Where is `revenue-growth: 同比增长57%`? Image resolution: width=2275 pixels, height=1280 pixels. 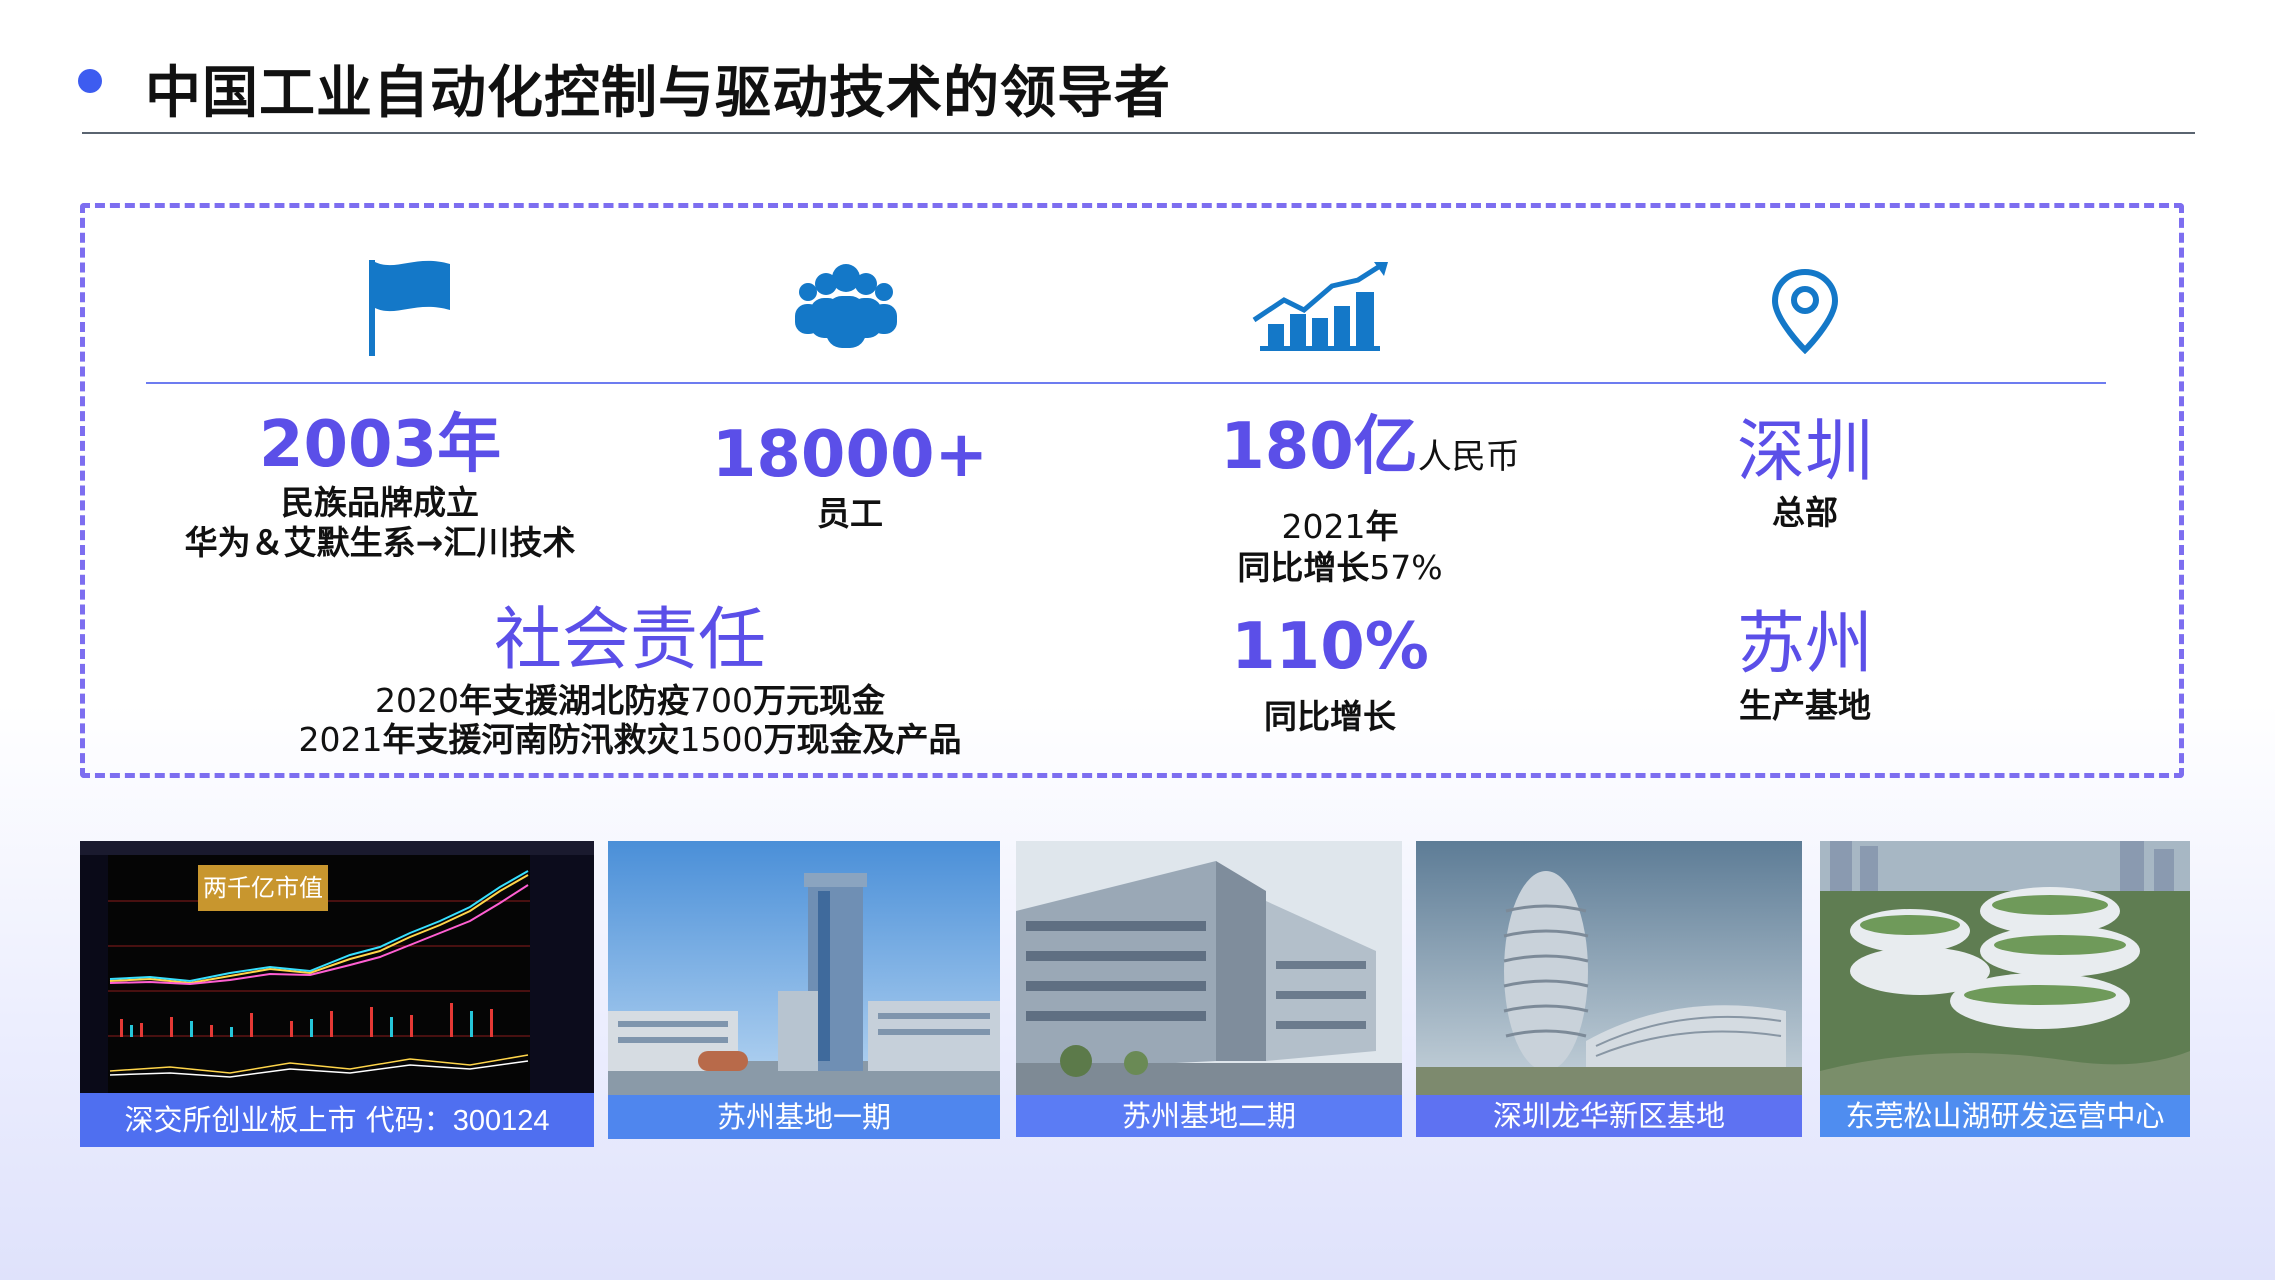 revenue-growth: 同比增长57% is located at coordinates (1340, 567).